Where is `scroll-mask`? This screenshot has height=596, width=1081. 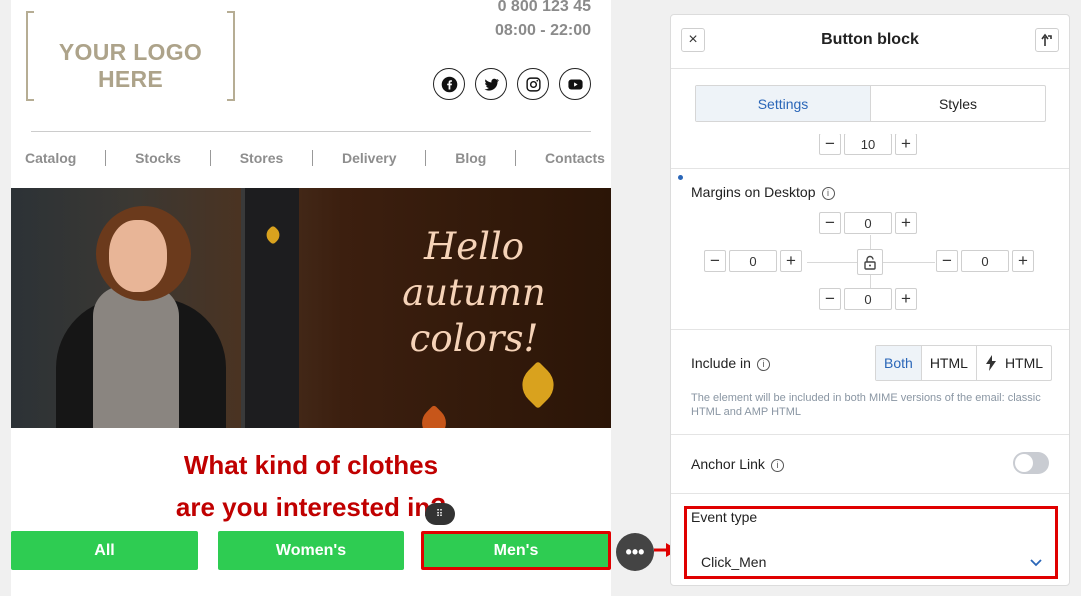 scroll-mask is located at coordinates (870, 128).